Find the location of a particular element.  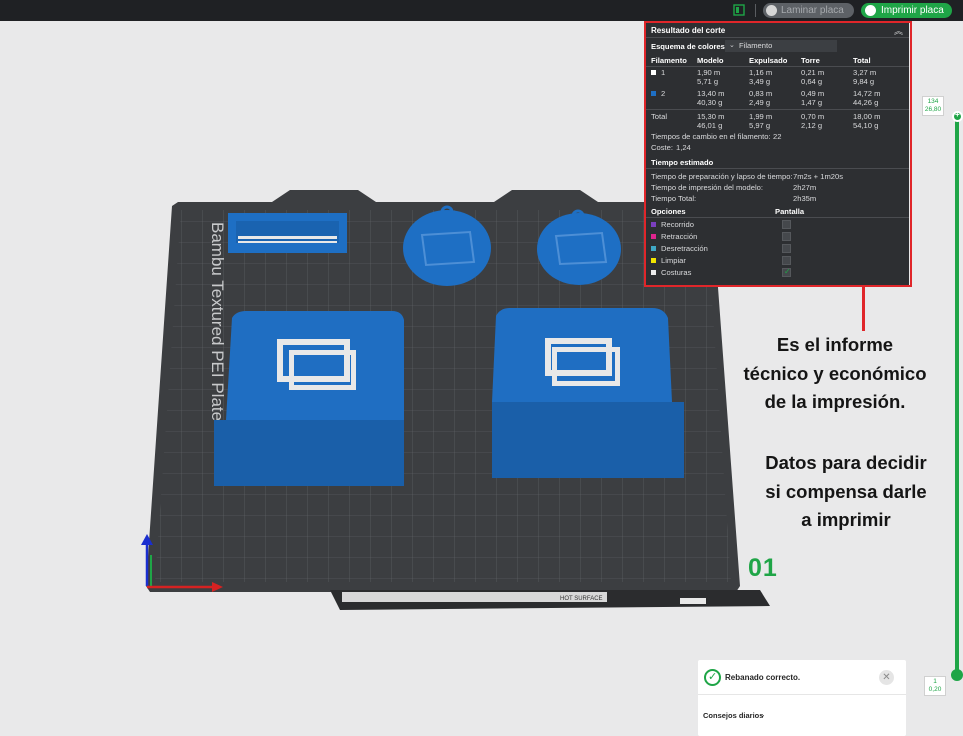

model-box-right-front is located at coordinates (588, 440).